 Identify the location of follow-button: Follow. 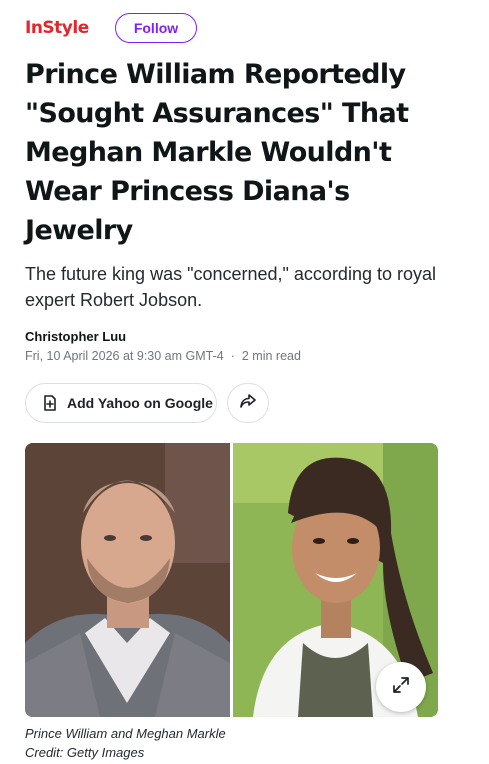
(156, 28).